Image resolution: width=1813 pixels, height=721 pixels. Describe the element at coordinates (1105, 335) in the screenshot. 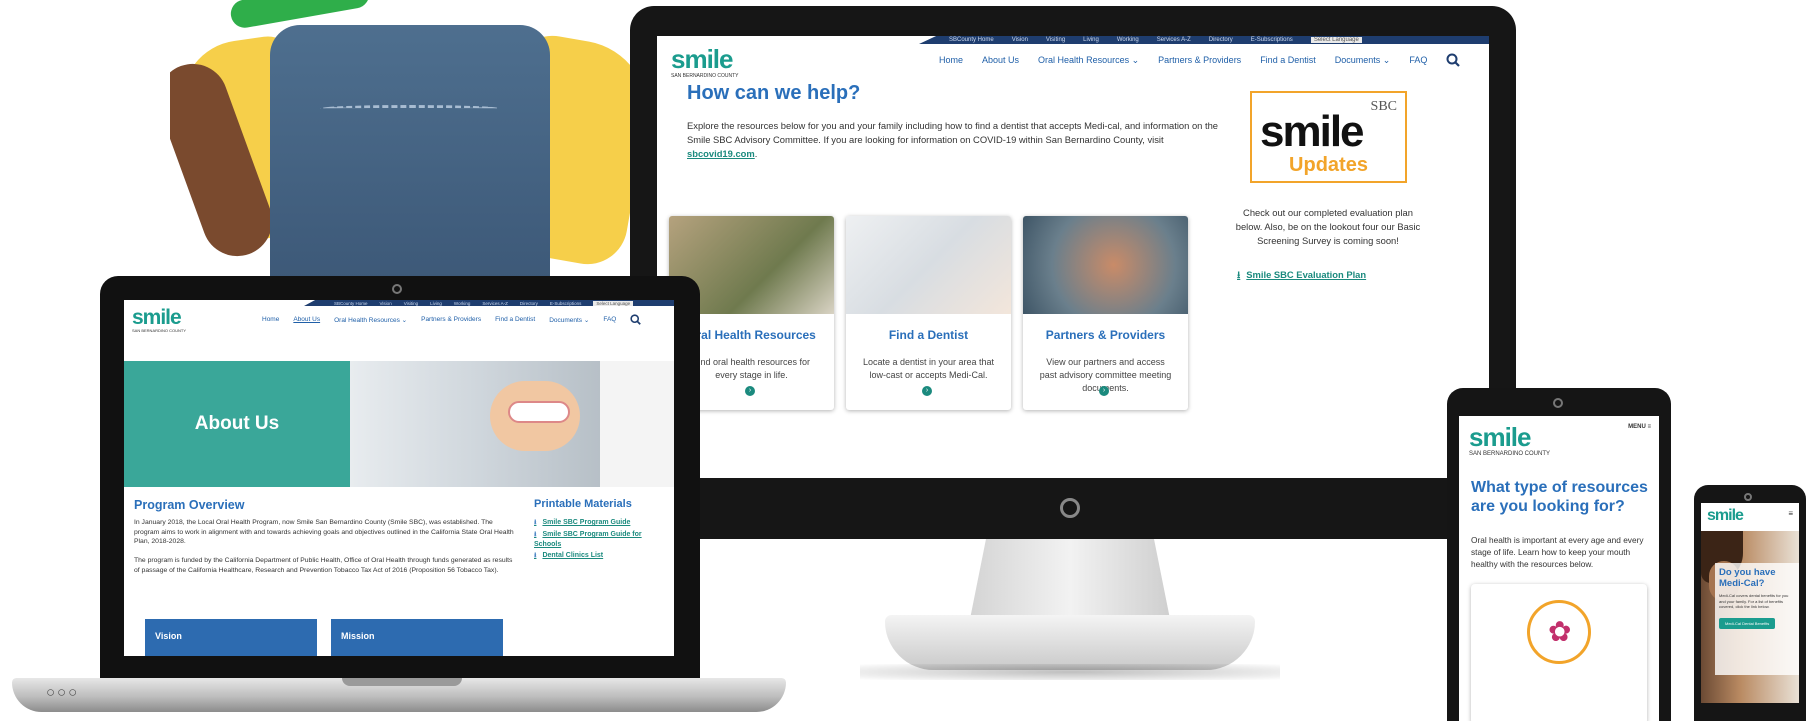

I see `card-title: Partners & Providers` at that location.